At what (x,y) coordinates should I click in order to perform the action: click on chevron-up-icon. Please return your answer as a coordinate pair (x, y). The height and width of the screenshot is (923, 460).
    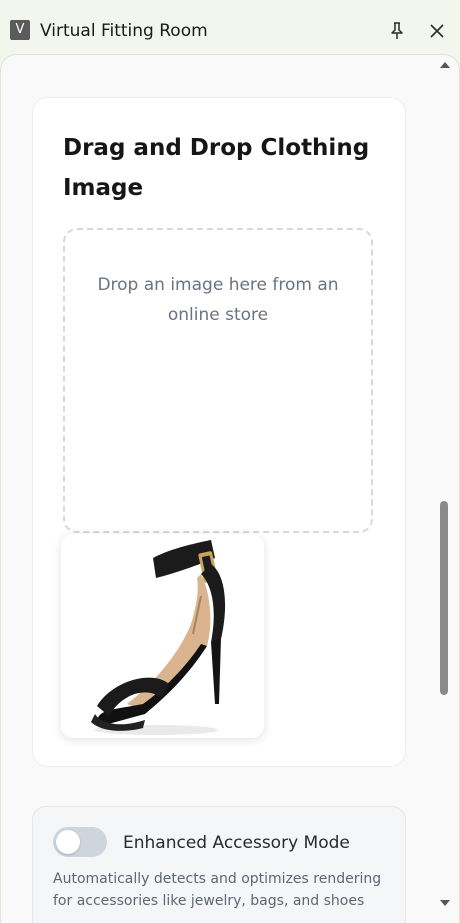
    Looking at the image, I should click on (445, 65).